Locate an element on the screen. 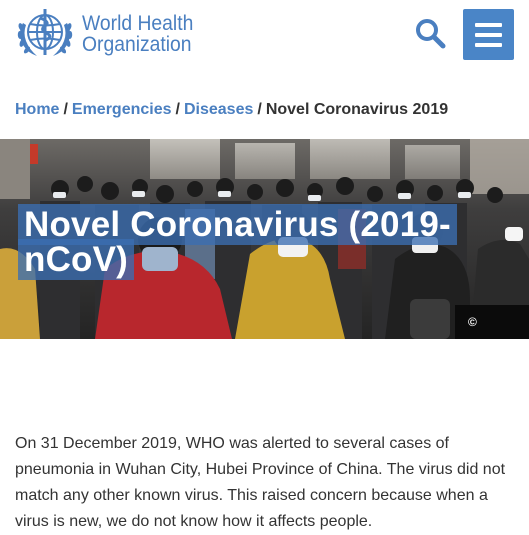 The width and height of the screenshot is (529, 535). search-button is located at coordinates (431, 34).